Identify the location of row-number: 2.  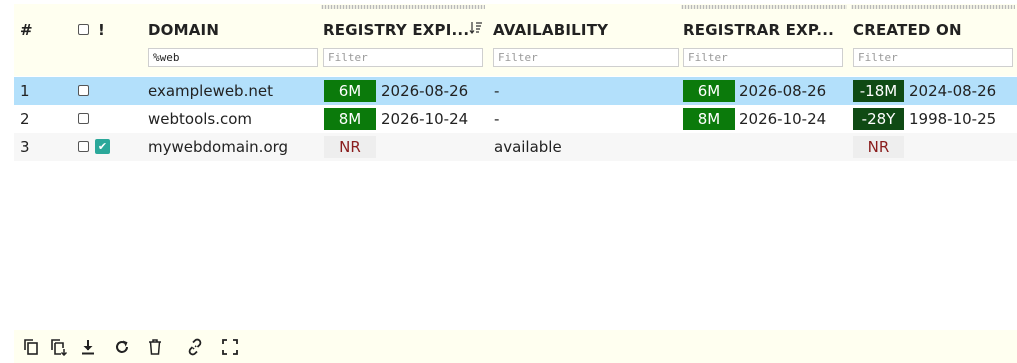
(25, 119).